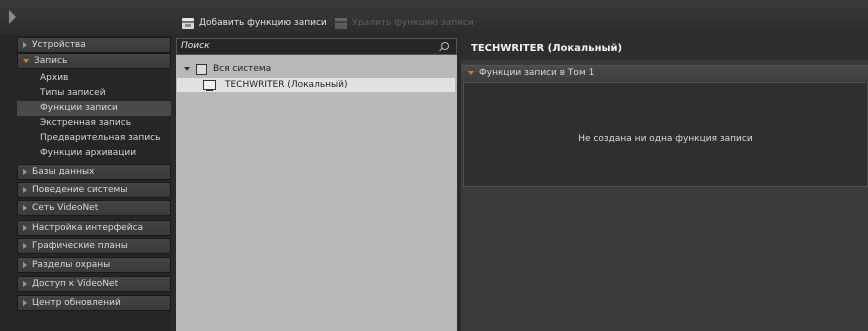  I want to click on nav-group-graphic-plans: Графические планы, so click(94, 246).